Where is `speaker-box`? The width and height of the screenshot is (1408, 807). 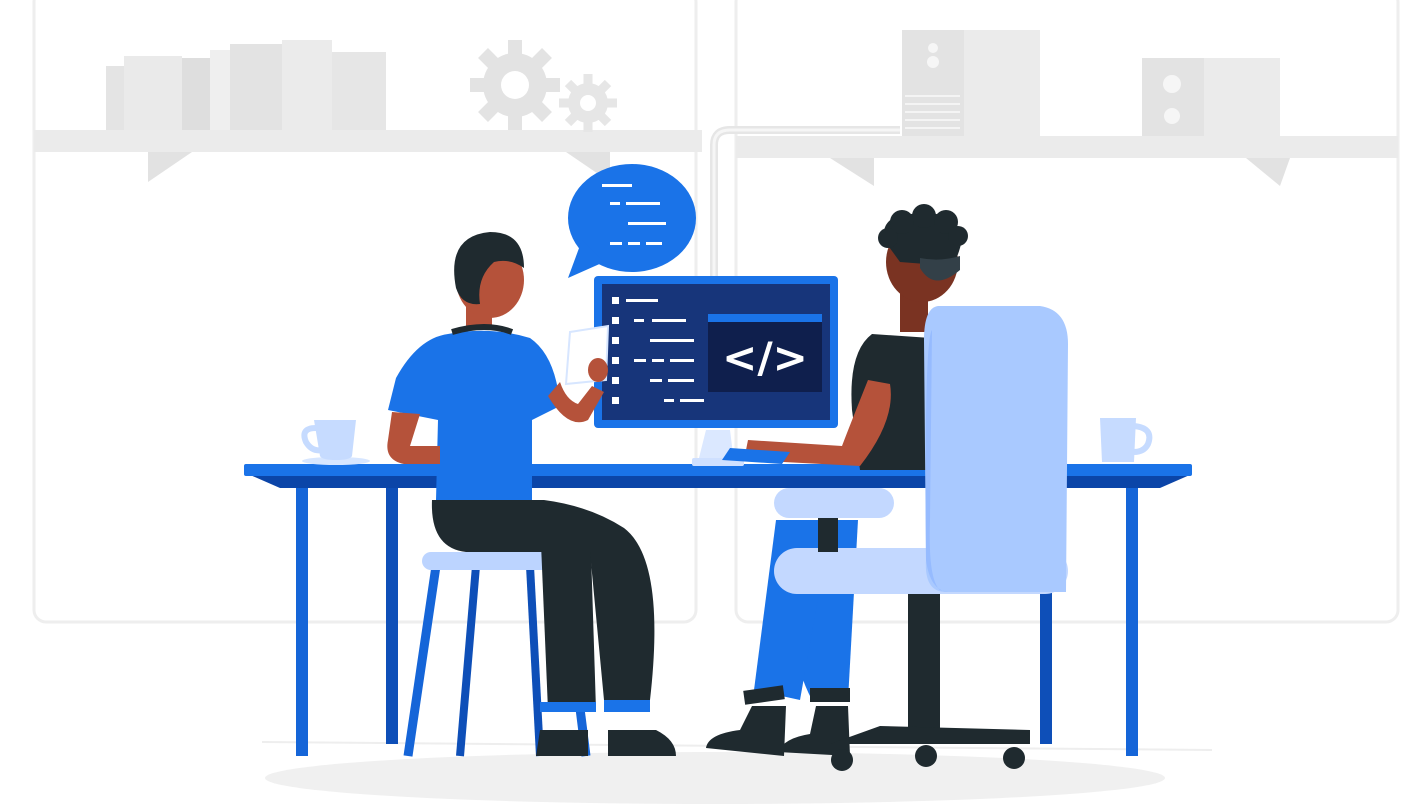 speaker-box is located at coordinates (1211, 97).